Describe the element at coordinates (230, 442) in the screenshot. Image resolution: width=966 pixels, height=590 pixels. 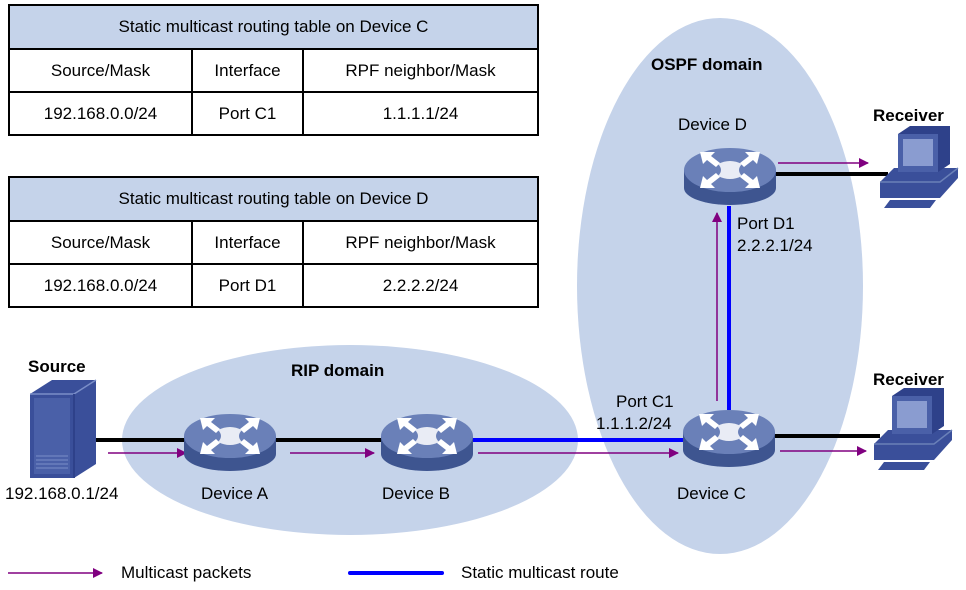
I see `device-a-router-icon` at that location.